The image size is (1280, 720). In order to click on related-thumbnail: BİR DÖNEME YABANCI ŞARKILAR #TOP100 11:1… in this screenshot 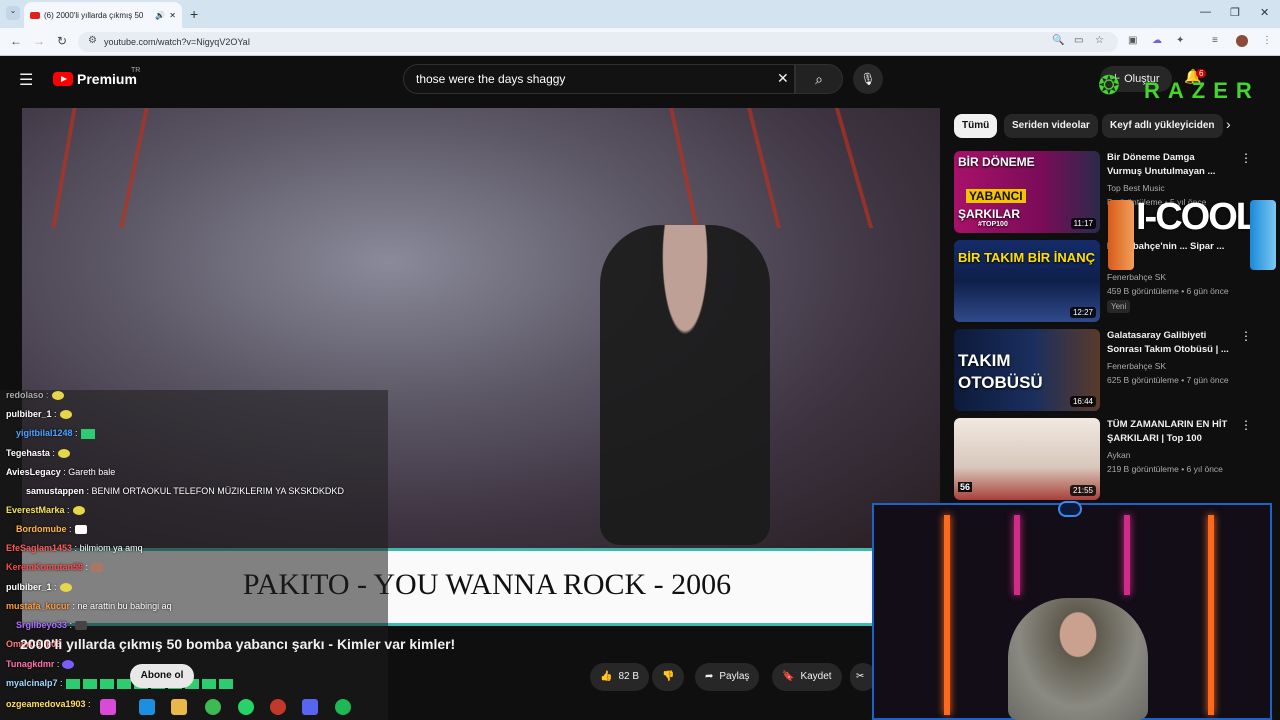, I will do `click(1027, 192)`.